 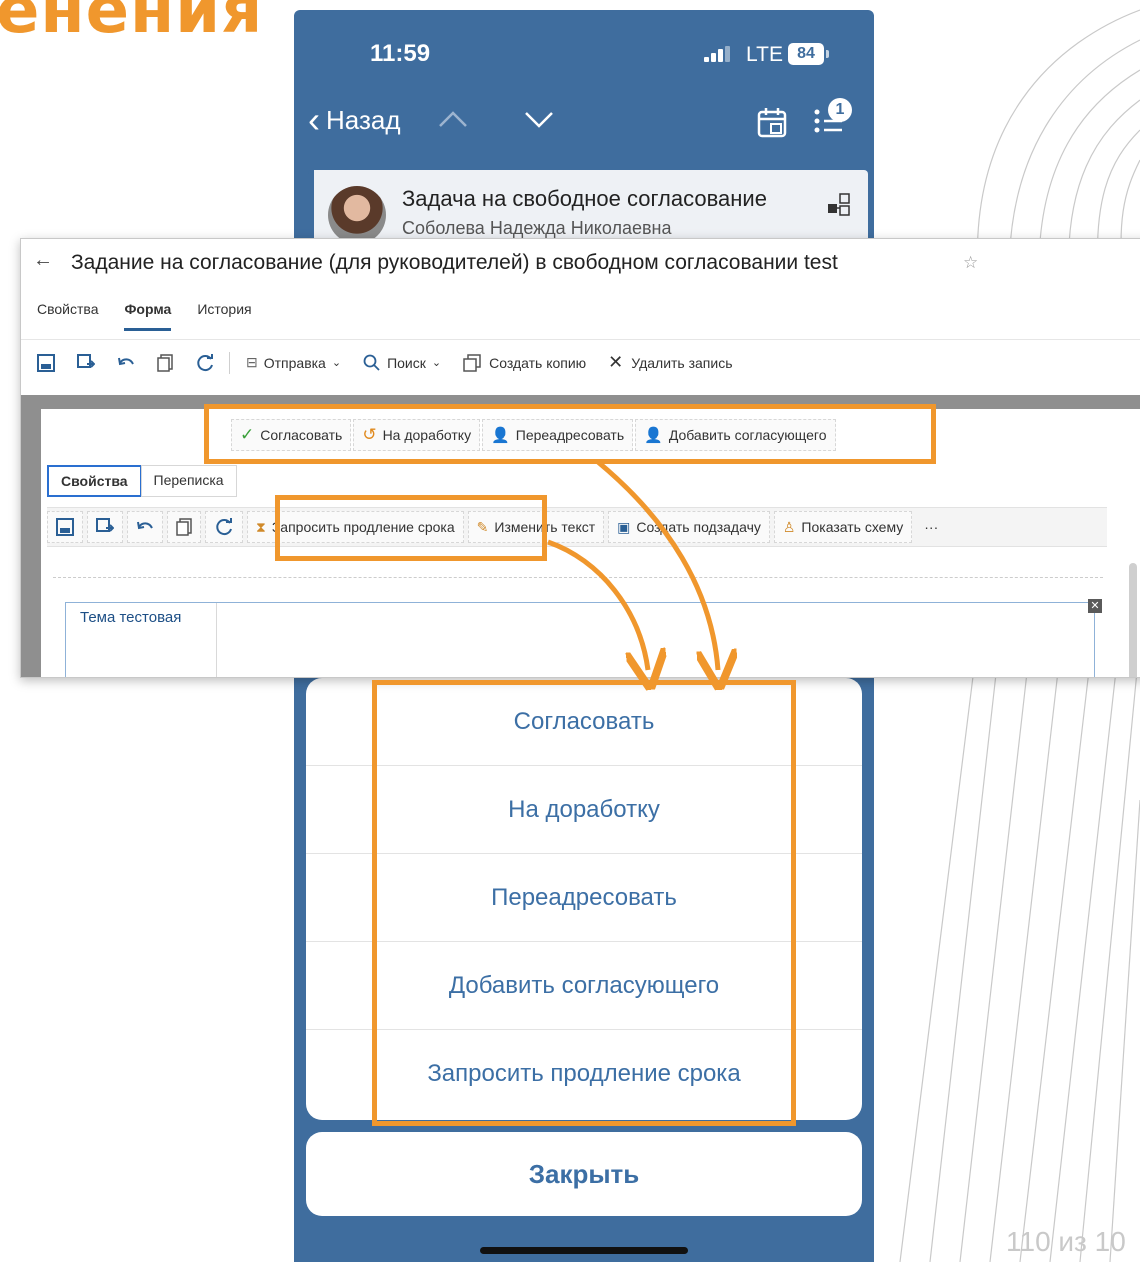 What do you see at coordinates (537, 228) in the screenshot?
I see `task-author: Соболева Надежда Николаевна` at bounding box center [537, 228].